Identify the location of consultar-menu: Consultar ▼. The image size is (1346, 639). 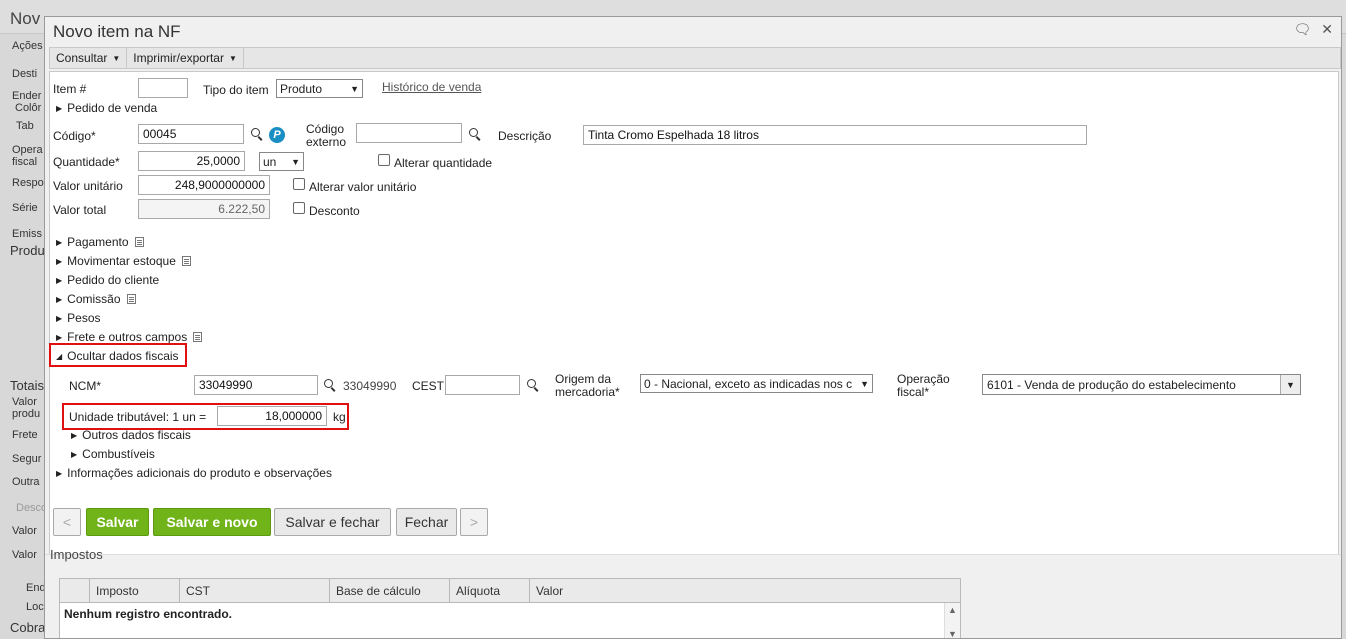
(89, 58).